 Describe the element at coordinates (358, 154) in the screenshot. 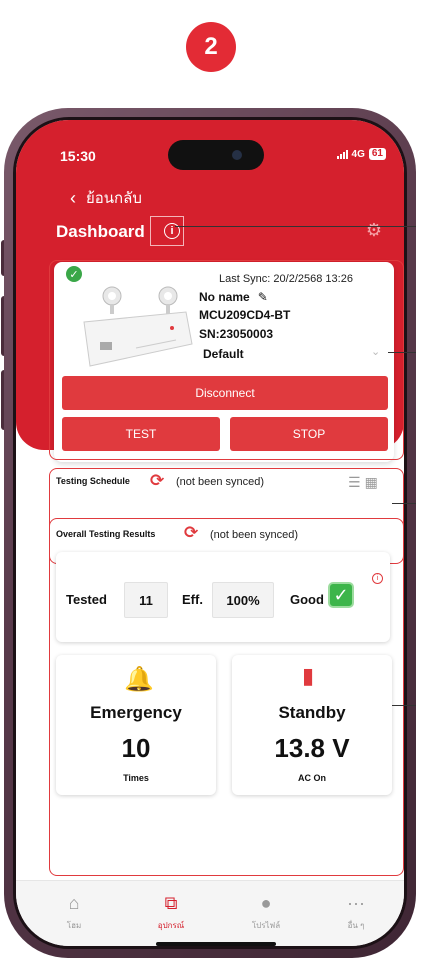

I see `network-type: 4G` at that location.